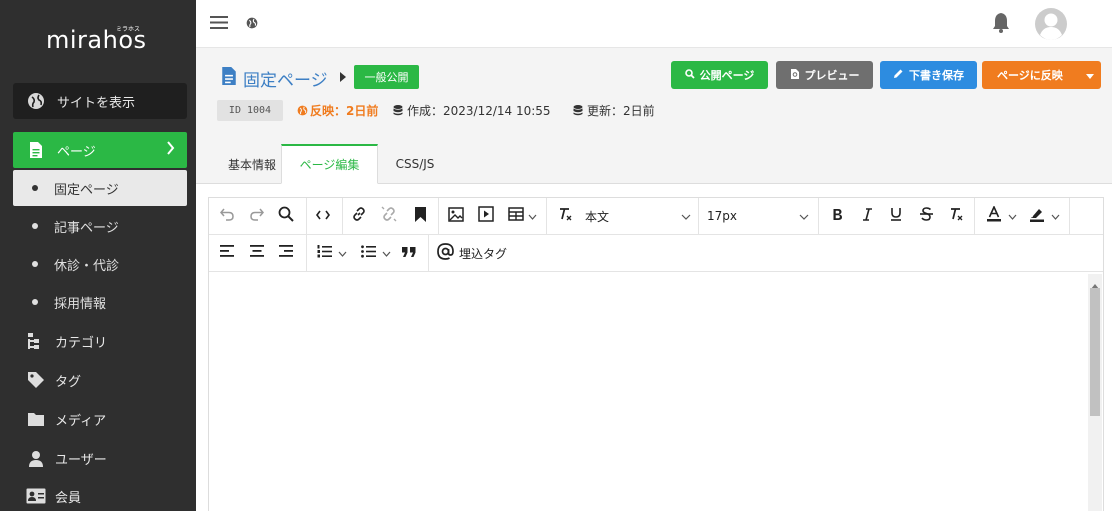  What do you see at coordinates (128, 29) in the screenshot?
I see `logo-kana: ミラホス` at bounding box center [128, 29].